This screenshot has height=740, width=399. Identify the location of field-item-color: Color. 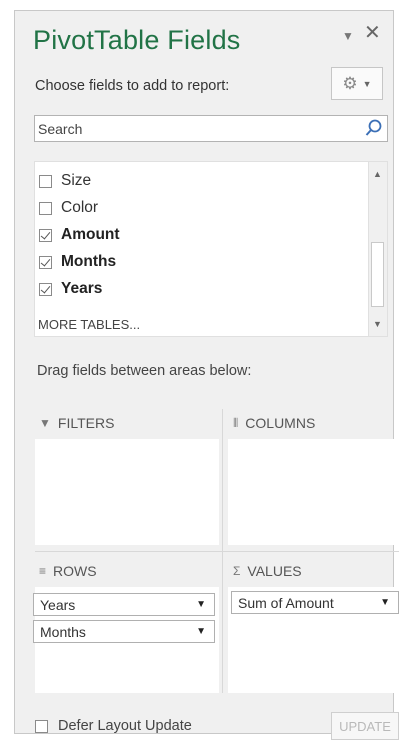
(68, 208).